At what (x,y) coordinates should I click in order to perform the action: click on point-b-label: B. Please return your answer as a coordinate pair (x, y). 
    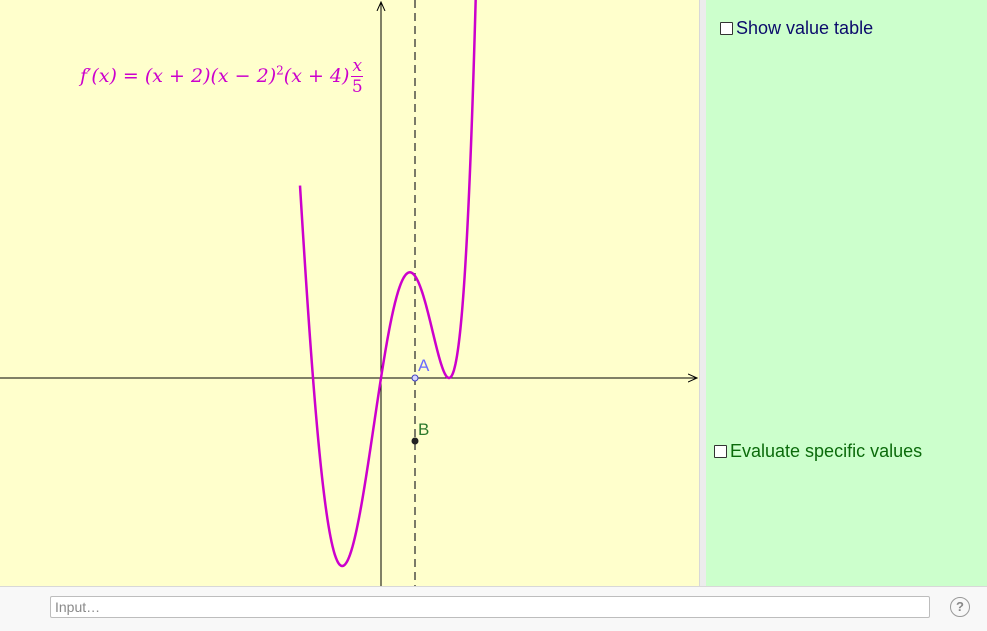
    Looking at the image, I should click on (424, 429).